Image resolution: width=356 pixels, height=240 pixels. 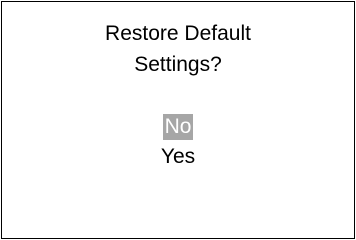 What do you see at coordinates (178, 157) in the screenshot?
I see `option-yes: Yes` at bounding box center [178, 157].